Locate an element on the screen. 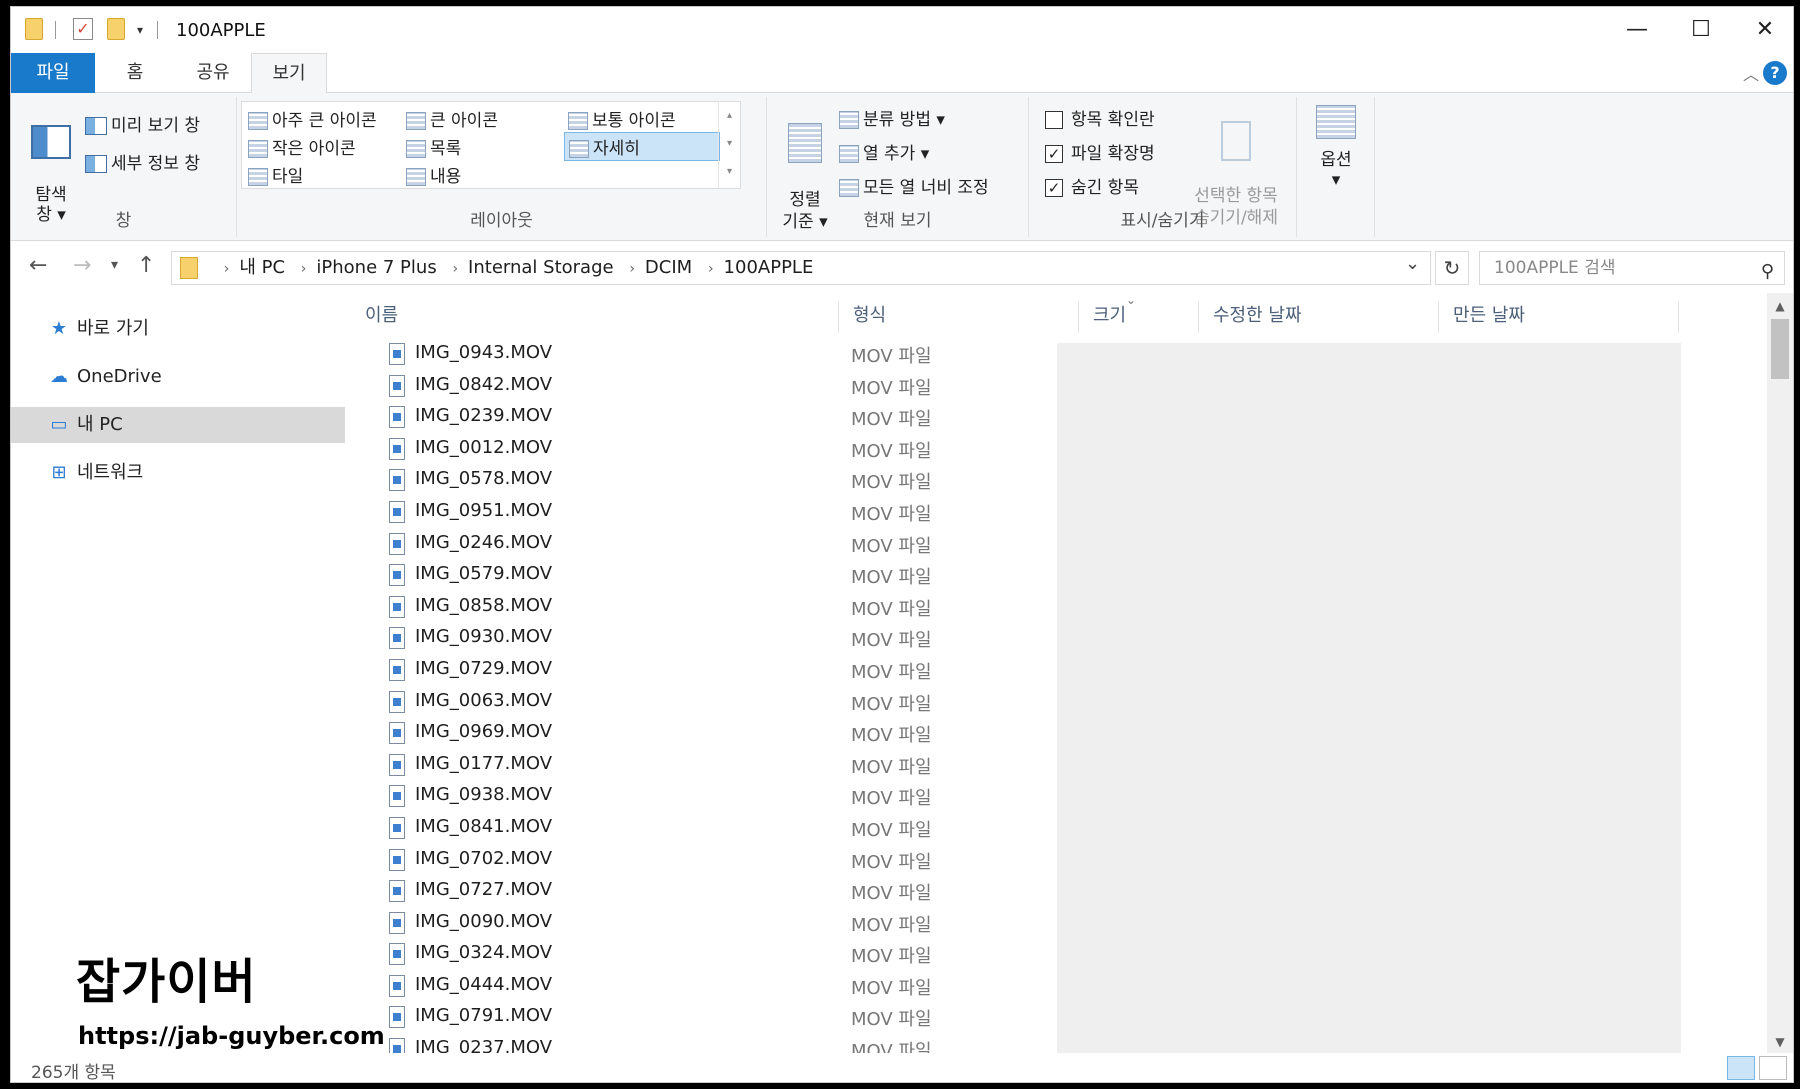  file-extensions-checkbox: ✓ is located at coordinates (1054, 154).